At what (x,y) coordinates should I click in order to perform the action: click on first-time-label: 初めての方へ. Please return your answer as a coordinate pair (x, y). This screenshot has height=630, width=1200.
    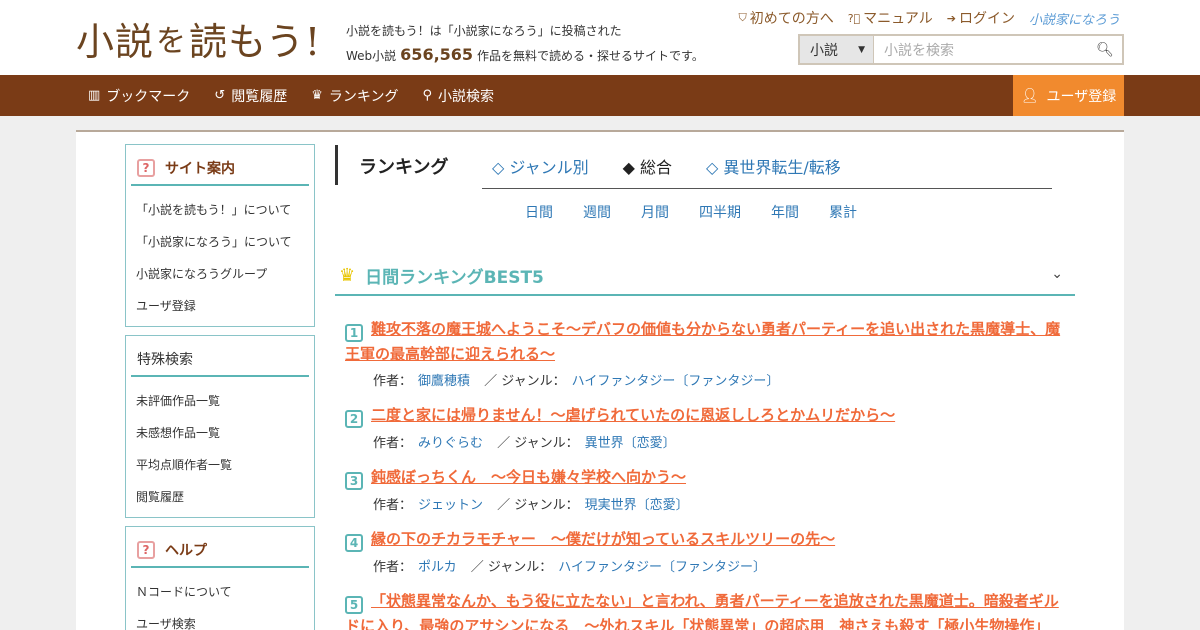
    Looking at the image, I should click on (791, 19).